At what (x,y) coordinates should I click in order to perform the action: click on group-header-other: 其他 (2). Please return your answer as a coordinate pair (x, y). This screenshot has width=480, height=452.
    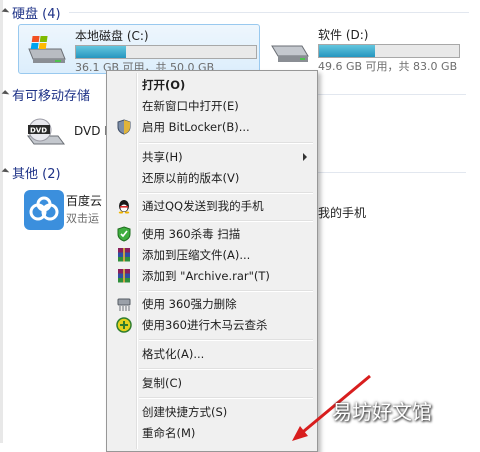
    Looking at the image, I should click on (54, 172).